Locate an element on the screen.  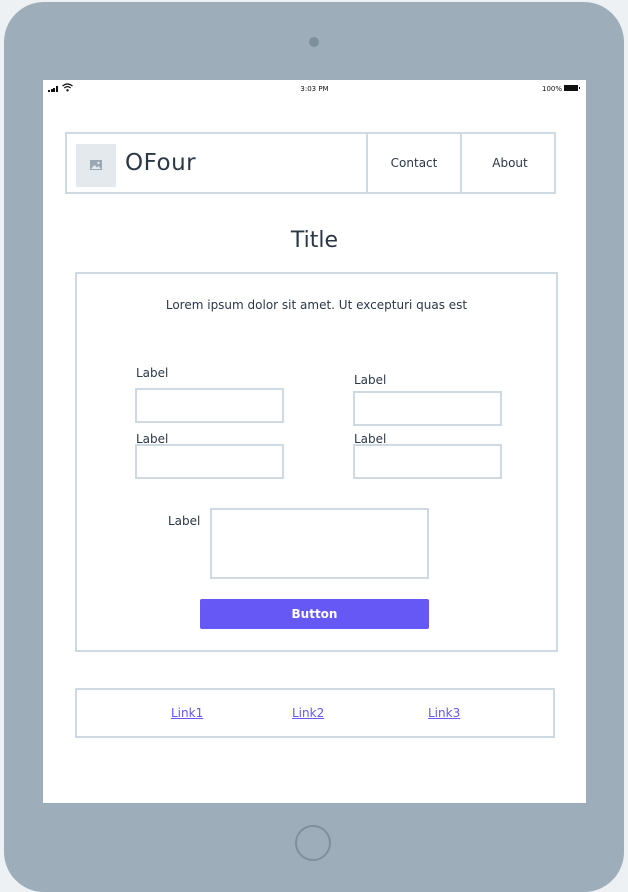
battery-percent: 100% is located at coordinates (552, 89).